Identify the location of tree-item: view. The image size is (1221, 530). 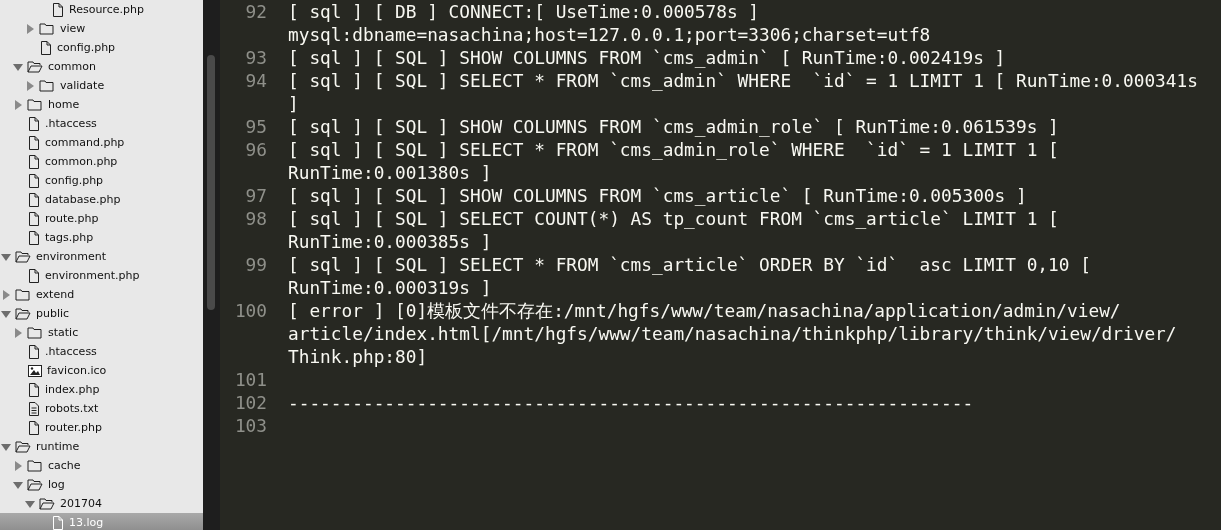
(101, 28).